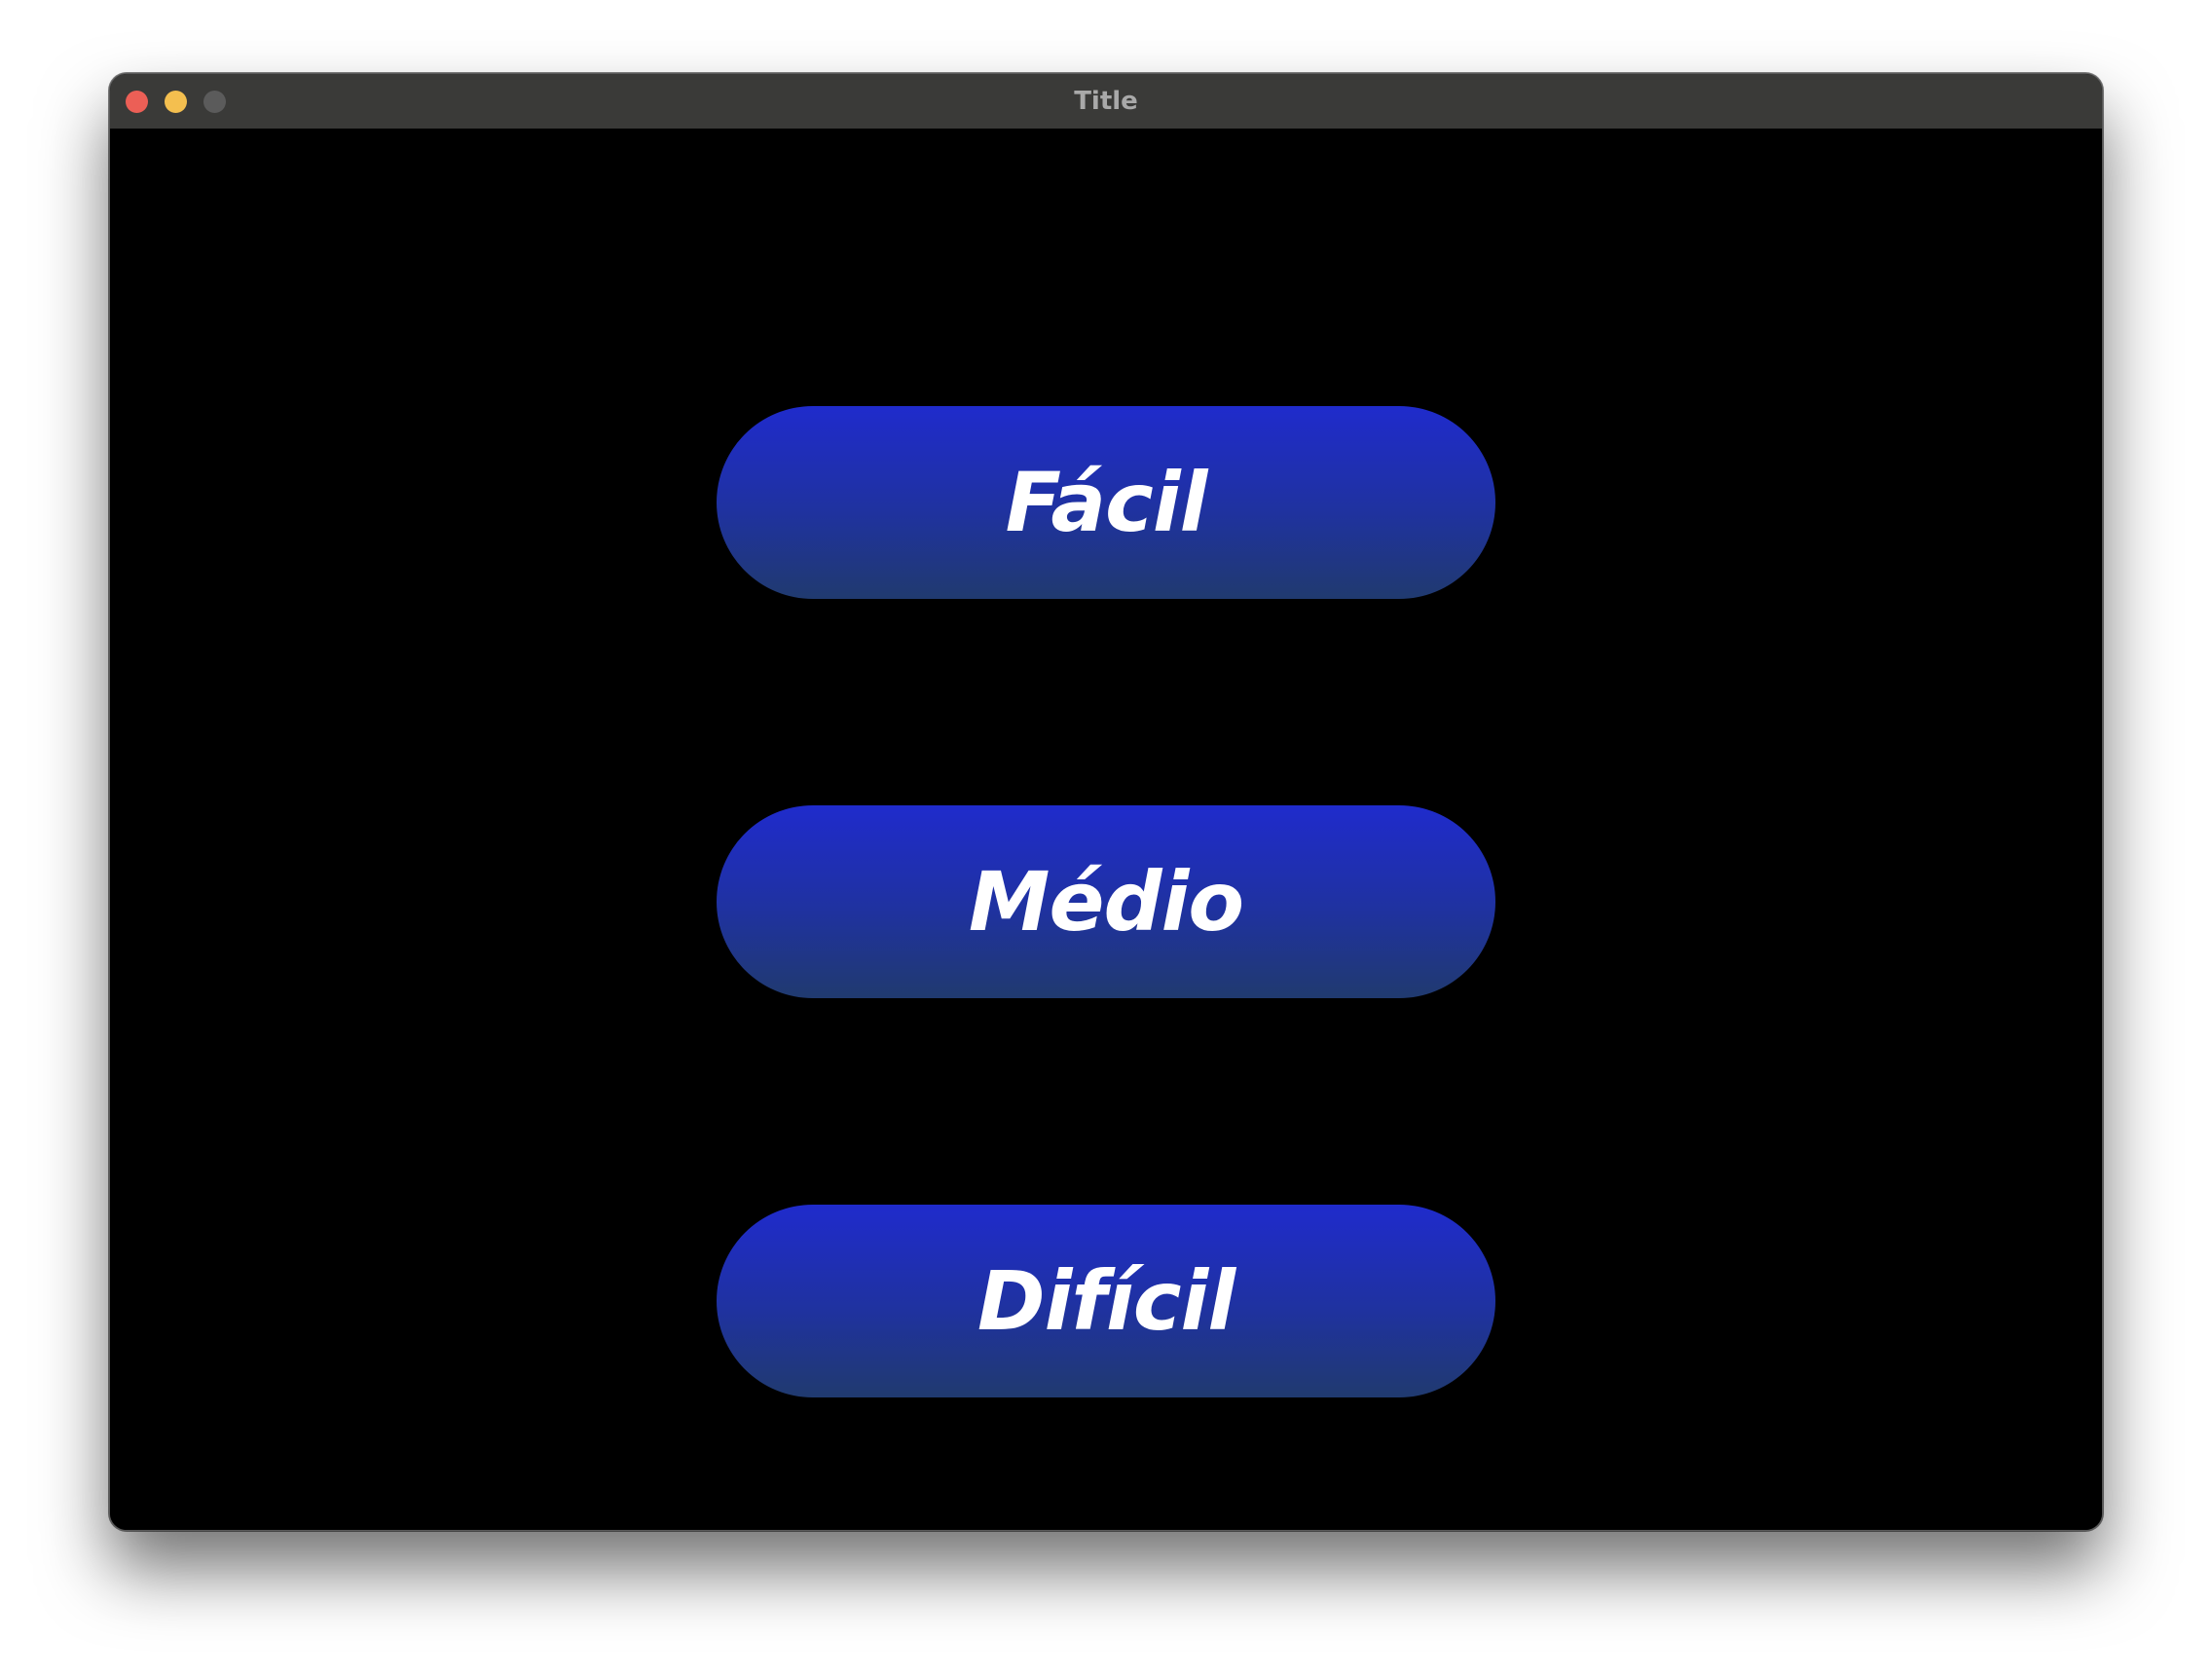 This screenshot has width=2212, height=1675. I want to click on title-bar: Title, so click(1106, 102).